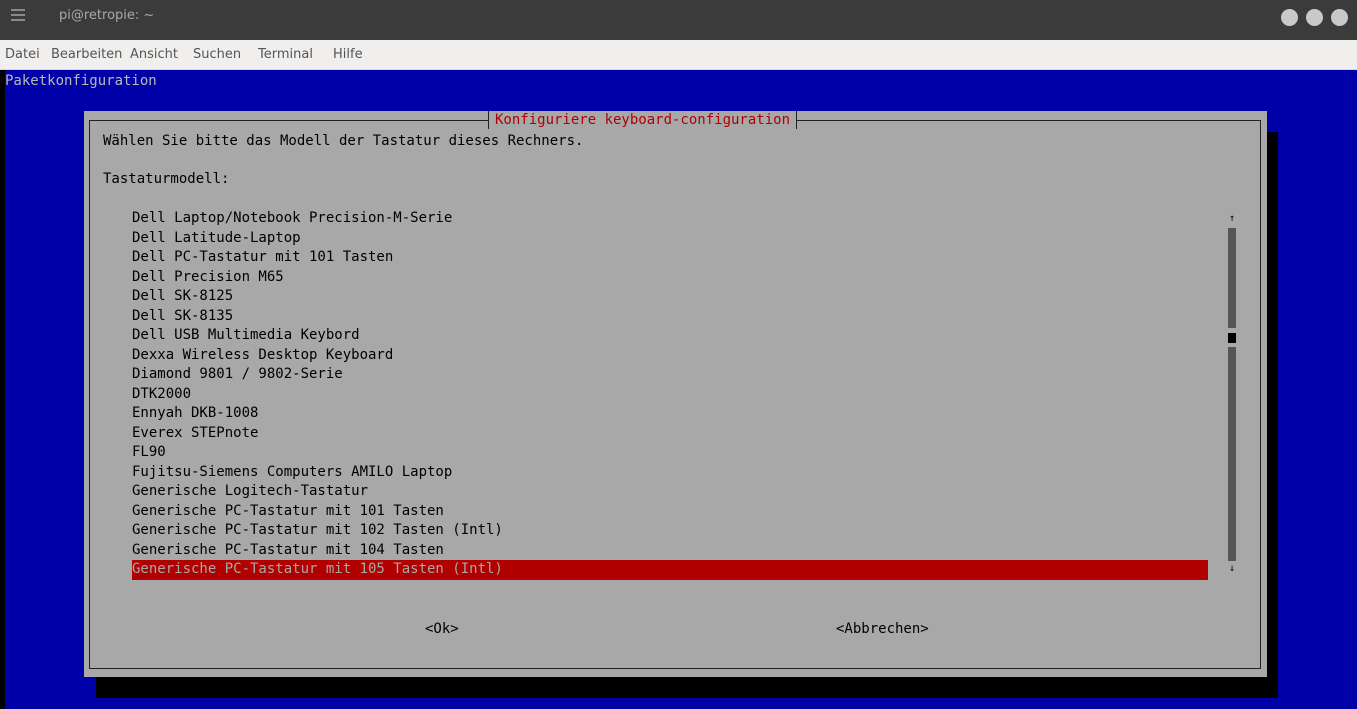 The image size is (1357, 709). I want to click on maximize-button, so click(1314, 17).